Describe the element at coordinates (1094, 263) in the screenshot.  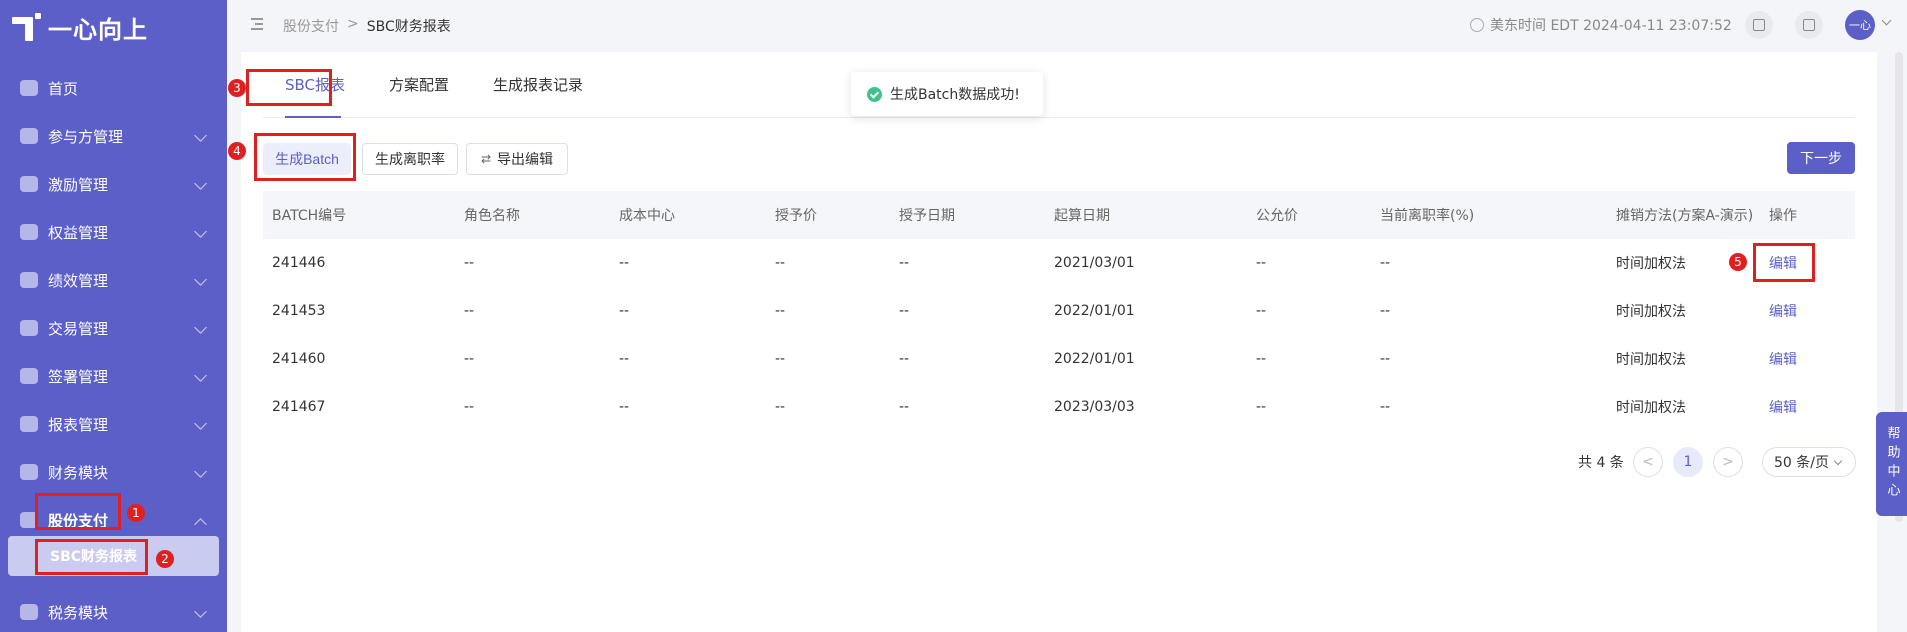
I see `cell: 2021/03/01` at that location.